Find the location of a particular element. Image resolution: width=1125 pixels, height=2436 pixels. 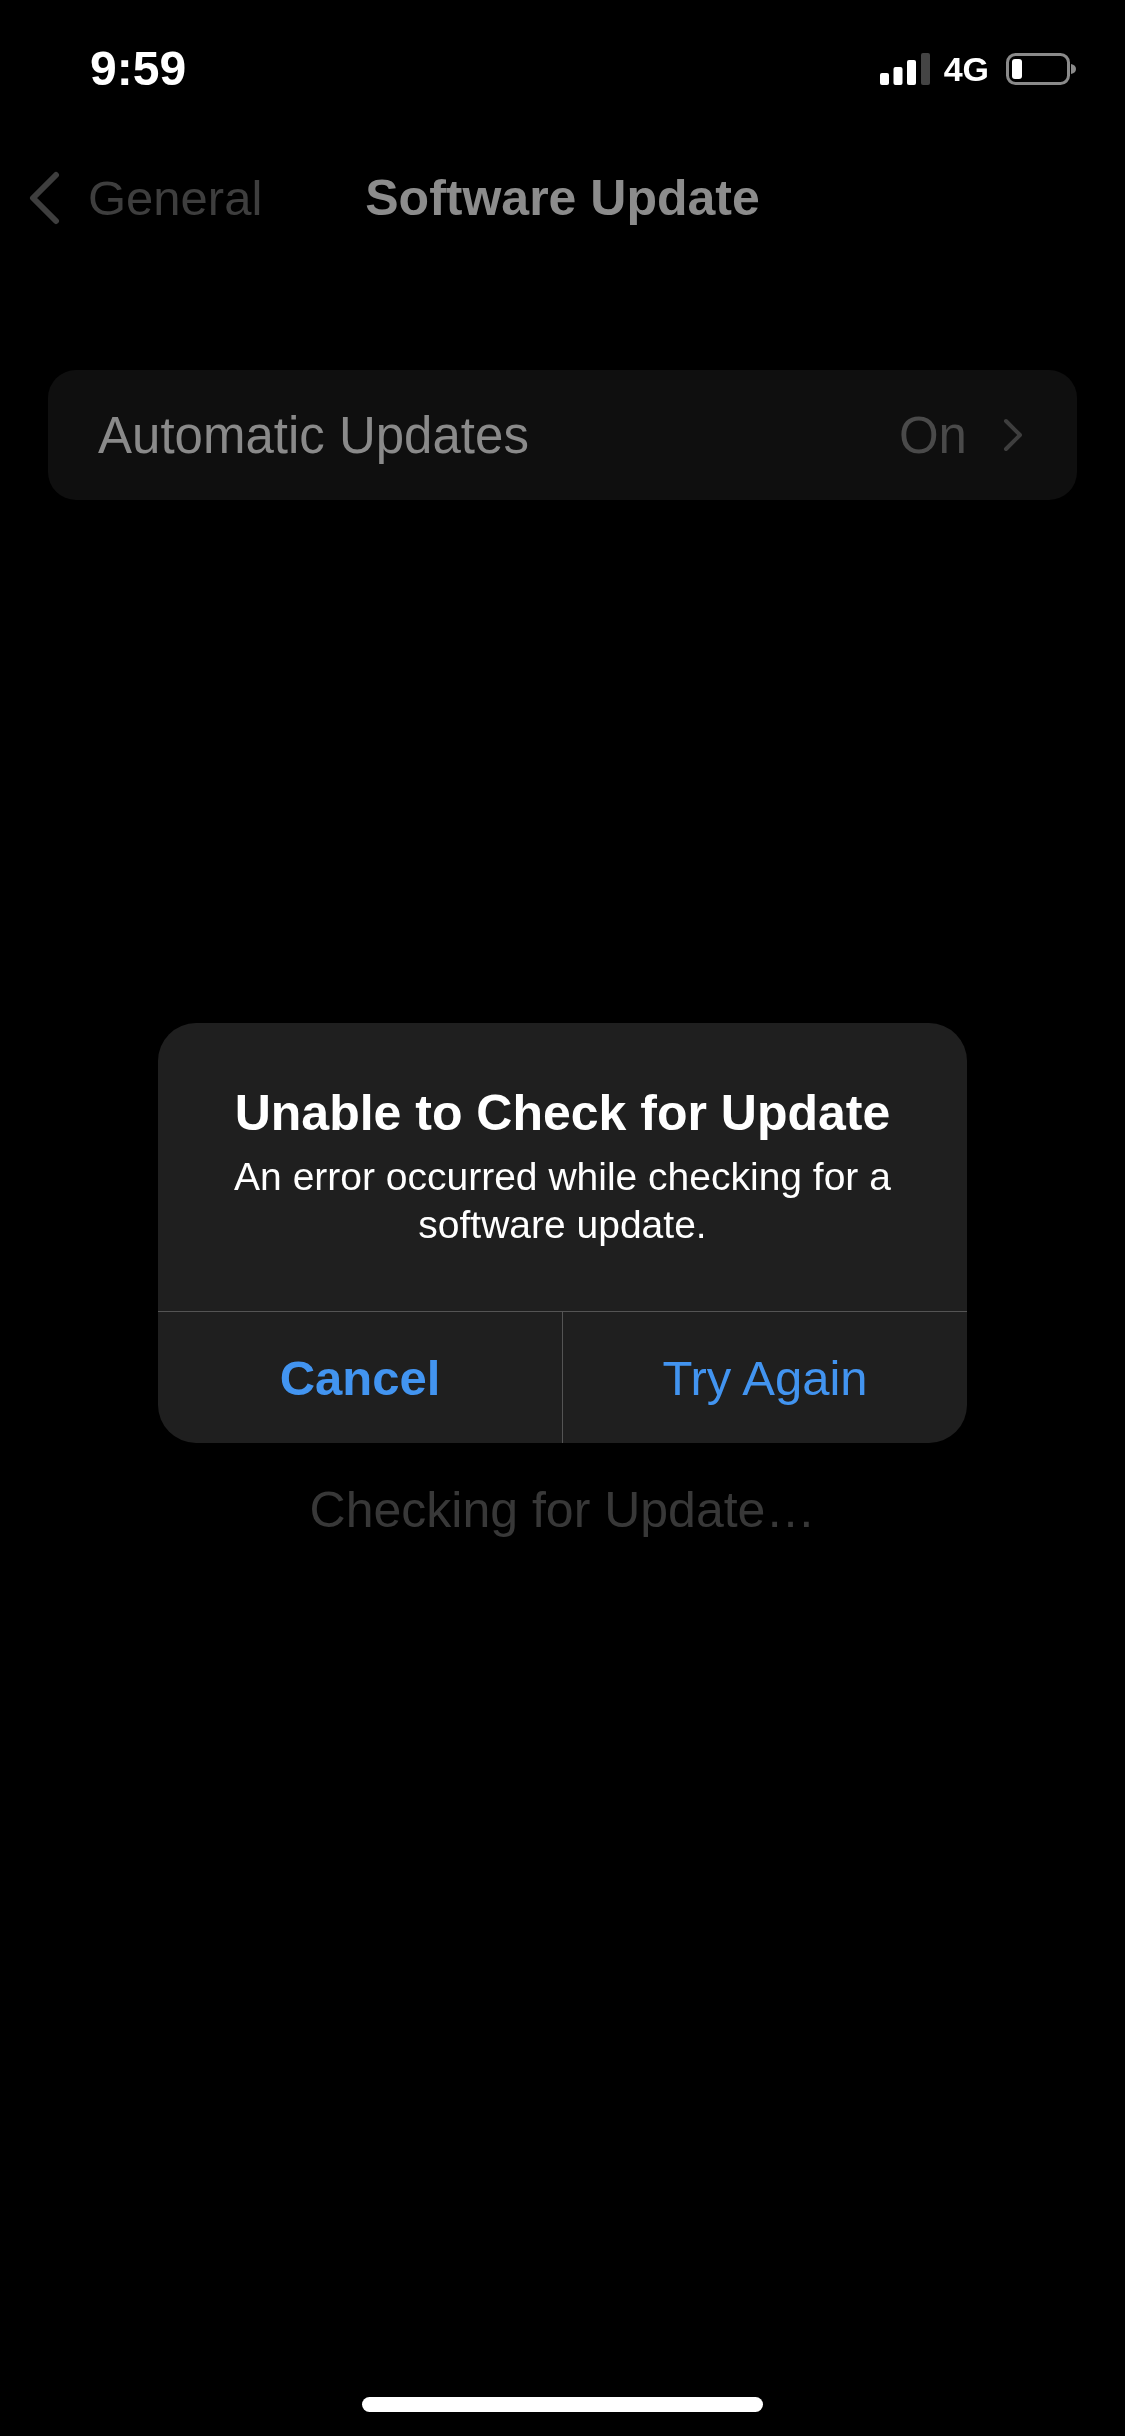

chevron-left-icon is located at coordinates (44, 198).